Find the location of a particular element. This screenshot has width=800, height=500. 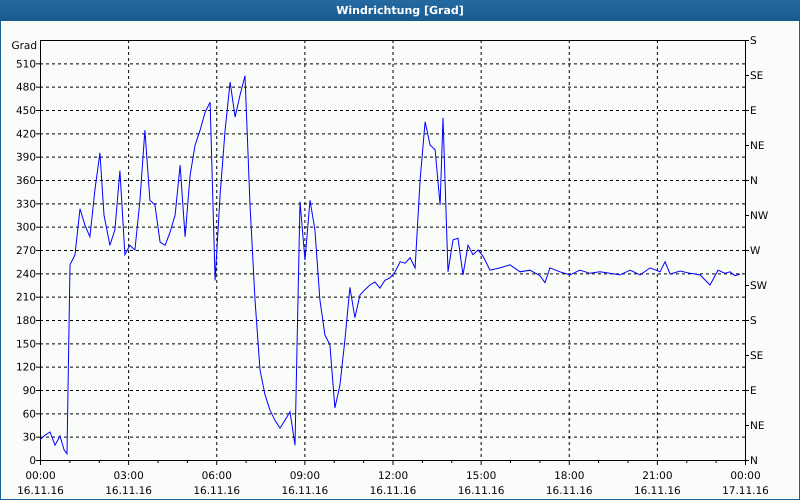

axis-tick-label: 390 is located at coordinates (26, 158).